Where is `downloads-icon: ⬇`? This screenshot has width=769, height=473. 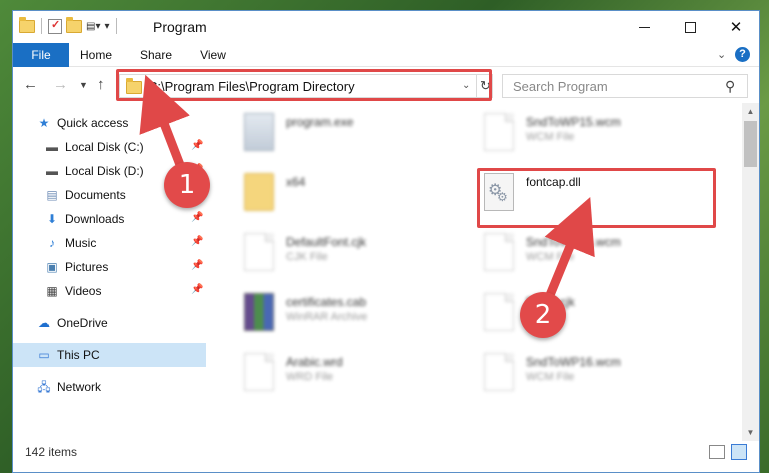
downloads-icon: ⬇ is located at coordinates (52, 219).